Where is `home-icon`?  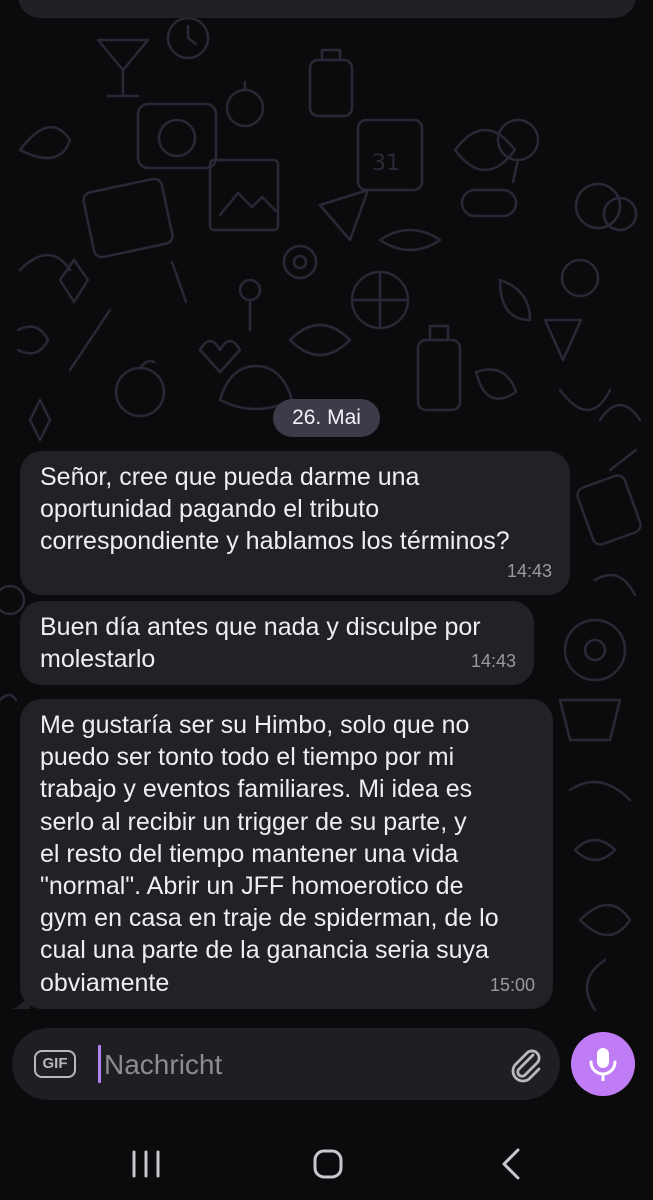 home-icon is located at coordinates (328, 1164).